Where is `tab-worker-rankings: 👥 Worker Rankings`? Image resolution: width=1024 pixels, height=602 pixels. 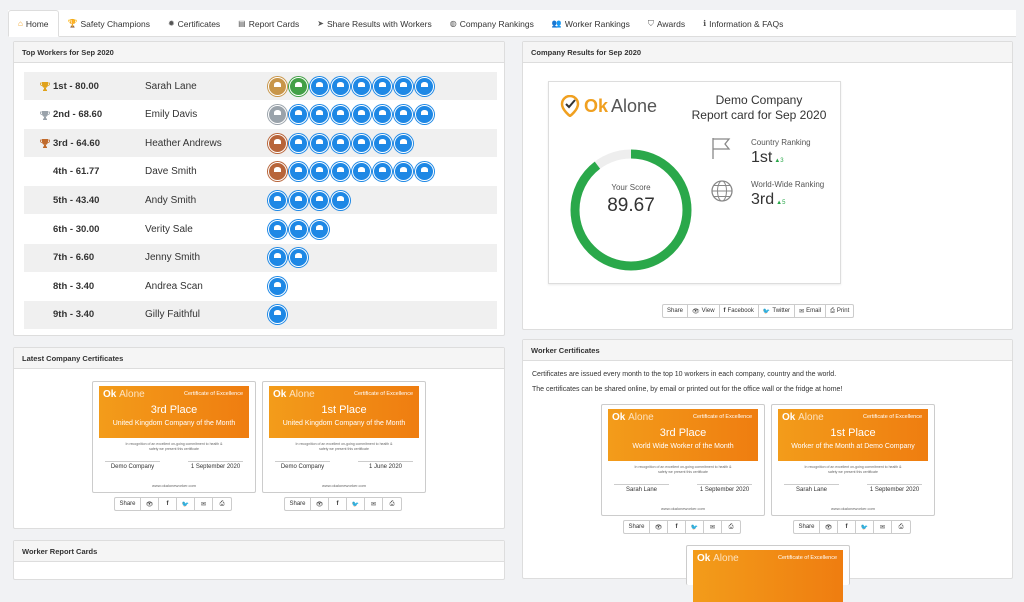 tab-worker-rankings: 👥 Worker Rankings is located at coordinates (591, 23).